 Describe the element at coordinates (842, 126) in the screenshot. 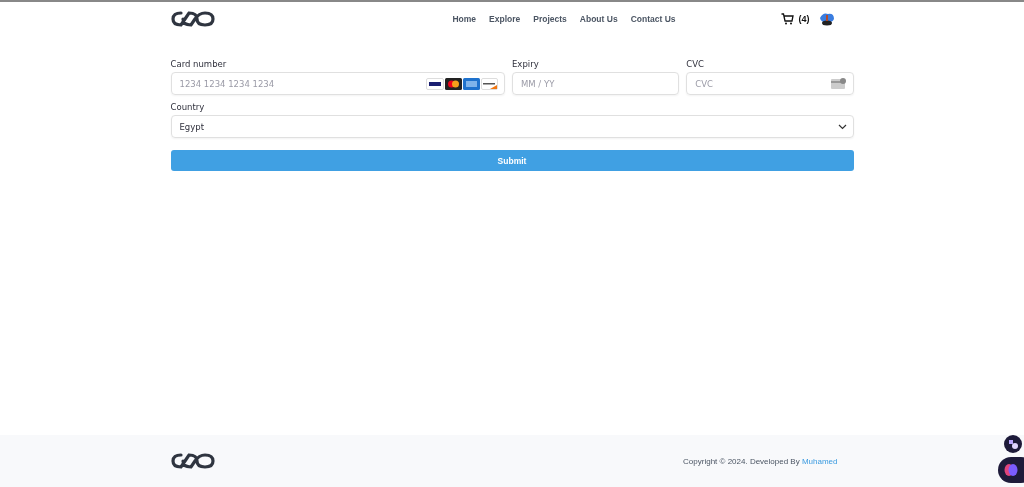

I see `chevron-down-icon` at that location.